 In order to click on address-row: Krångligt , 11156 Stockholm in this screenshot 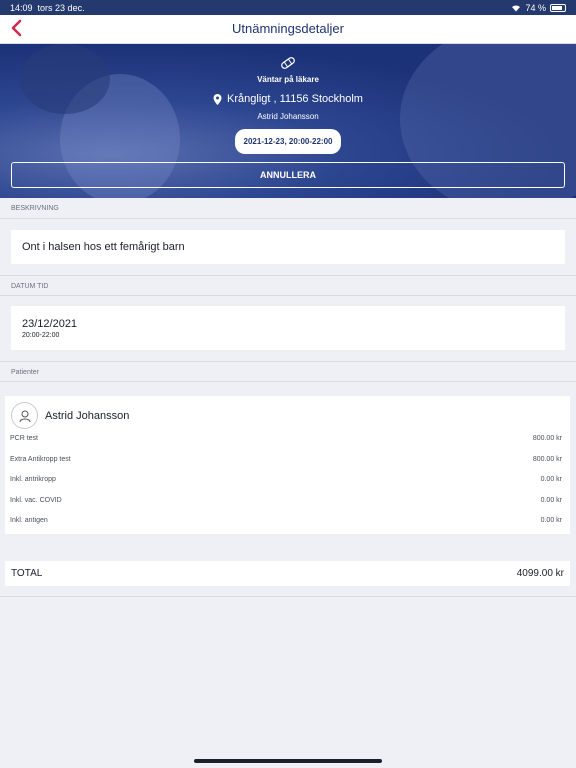, I will do `click(288, 99)`.